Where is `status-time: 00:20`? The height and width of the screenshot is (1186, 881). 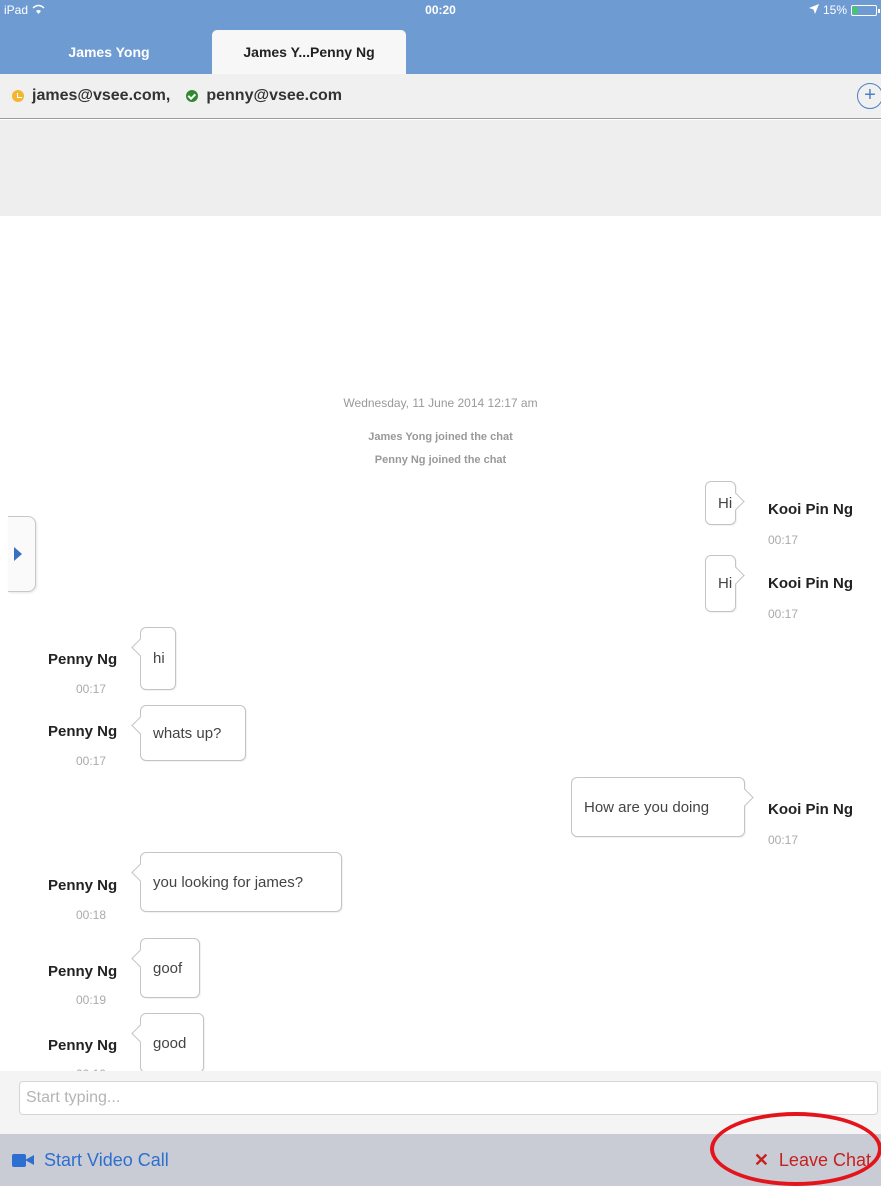
status-time: 00:20 is located at coordinates (440, 10).